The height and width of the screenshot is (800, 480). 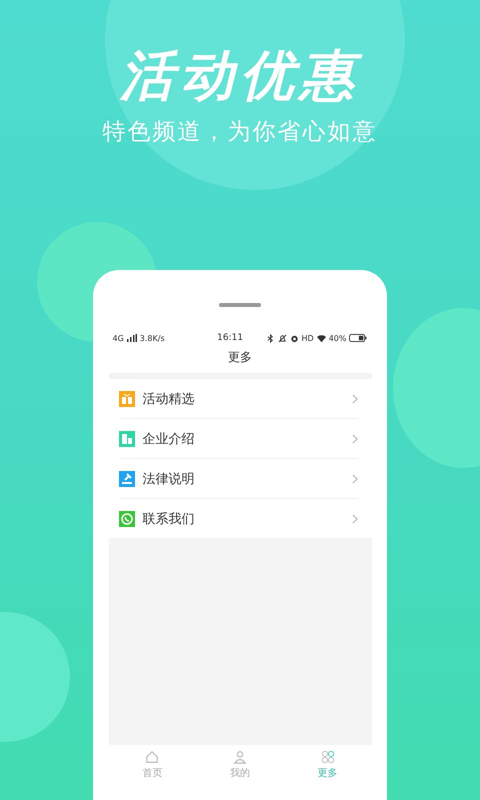 What do you see at coordinates (282, 338) in the screenshot?
I see `bell-muted-icon` at bounding box center [282, 338].